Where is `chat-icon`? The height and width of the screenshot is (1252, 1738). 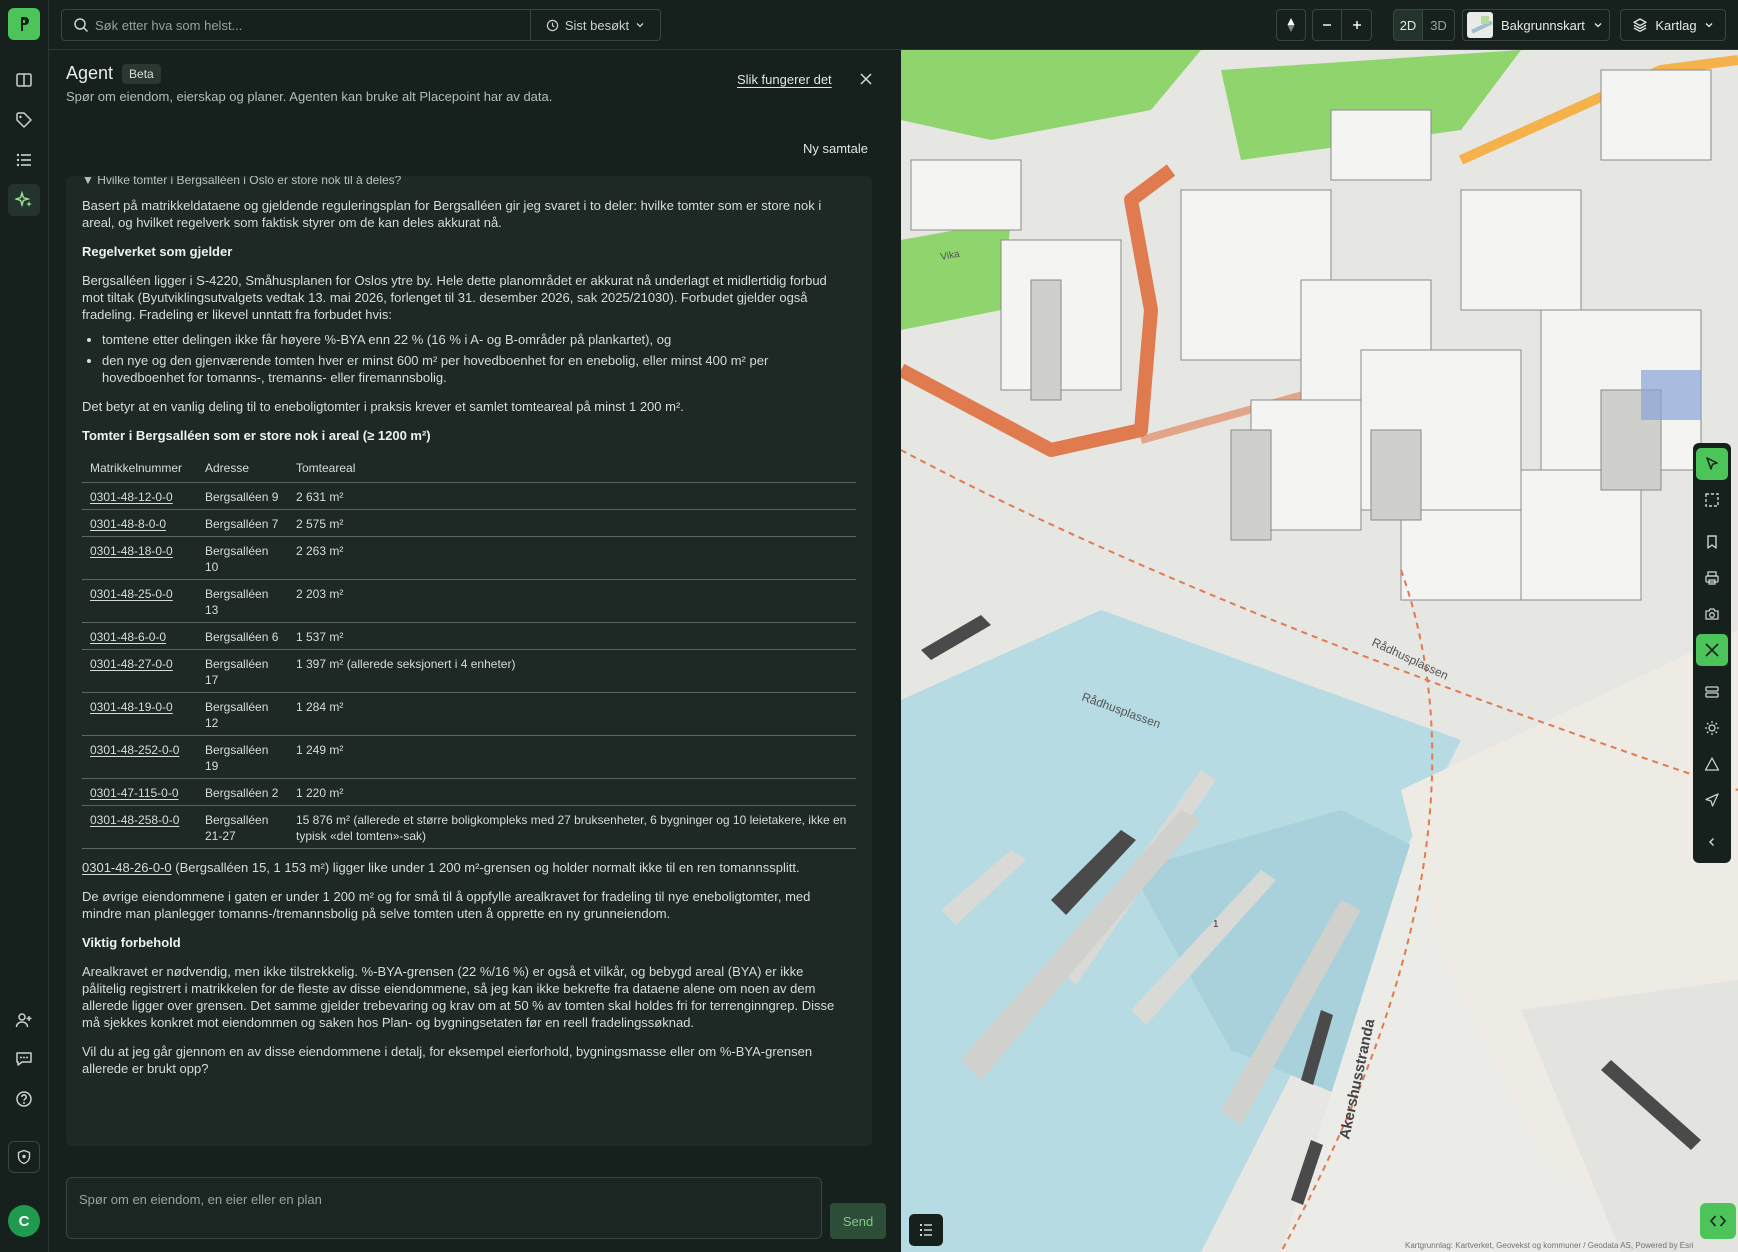
chat-icon is located at coordinates (24, 1059).